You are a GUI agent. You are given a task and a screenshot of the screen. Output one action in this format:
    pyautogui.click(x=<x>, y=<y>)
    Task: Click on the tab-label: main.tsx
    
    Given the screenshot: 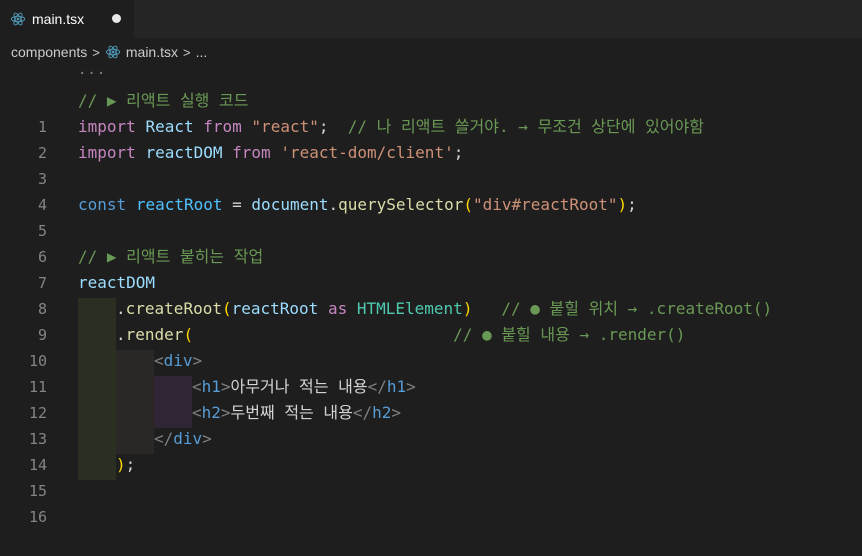 What is the action you would take?
    pyautogui.click(x=58, y=19)
    